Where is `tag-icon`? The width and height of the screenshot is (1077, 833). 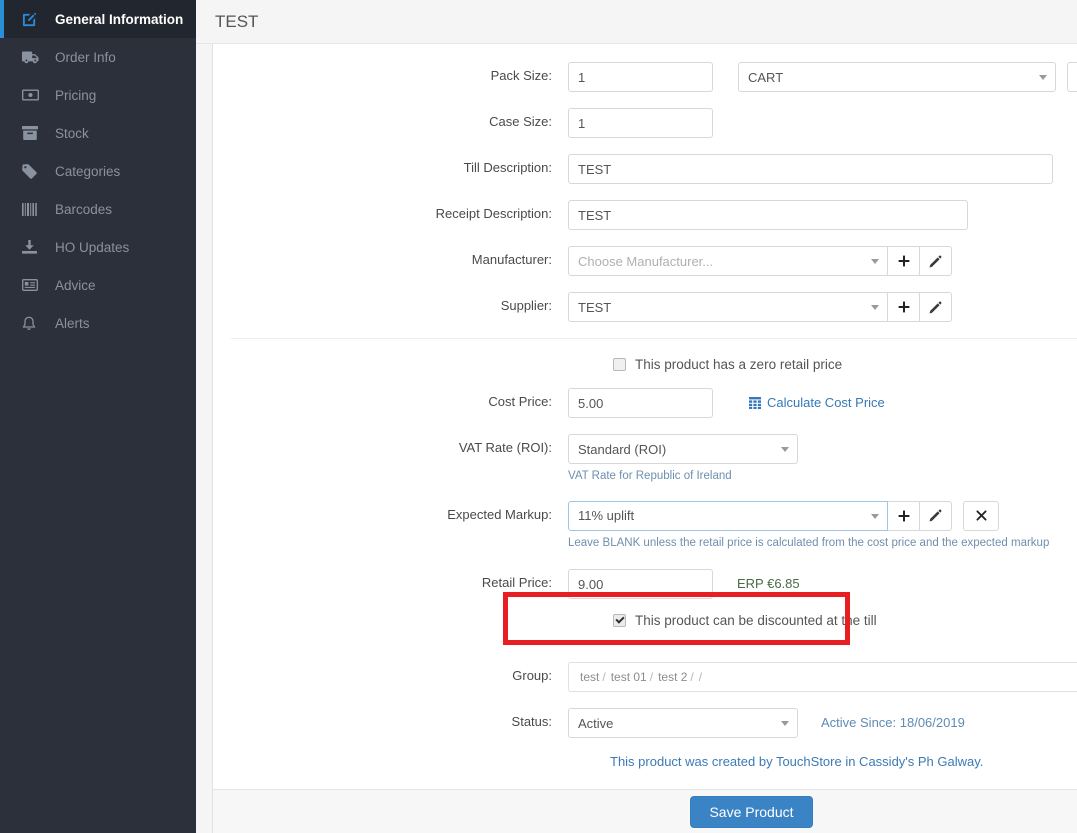 tag-icon is located at coordinates (33, 171).